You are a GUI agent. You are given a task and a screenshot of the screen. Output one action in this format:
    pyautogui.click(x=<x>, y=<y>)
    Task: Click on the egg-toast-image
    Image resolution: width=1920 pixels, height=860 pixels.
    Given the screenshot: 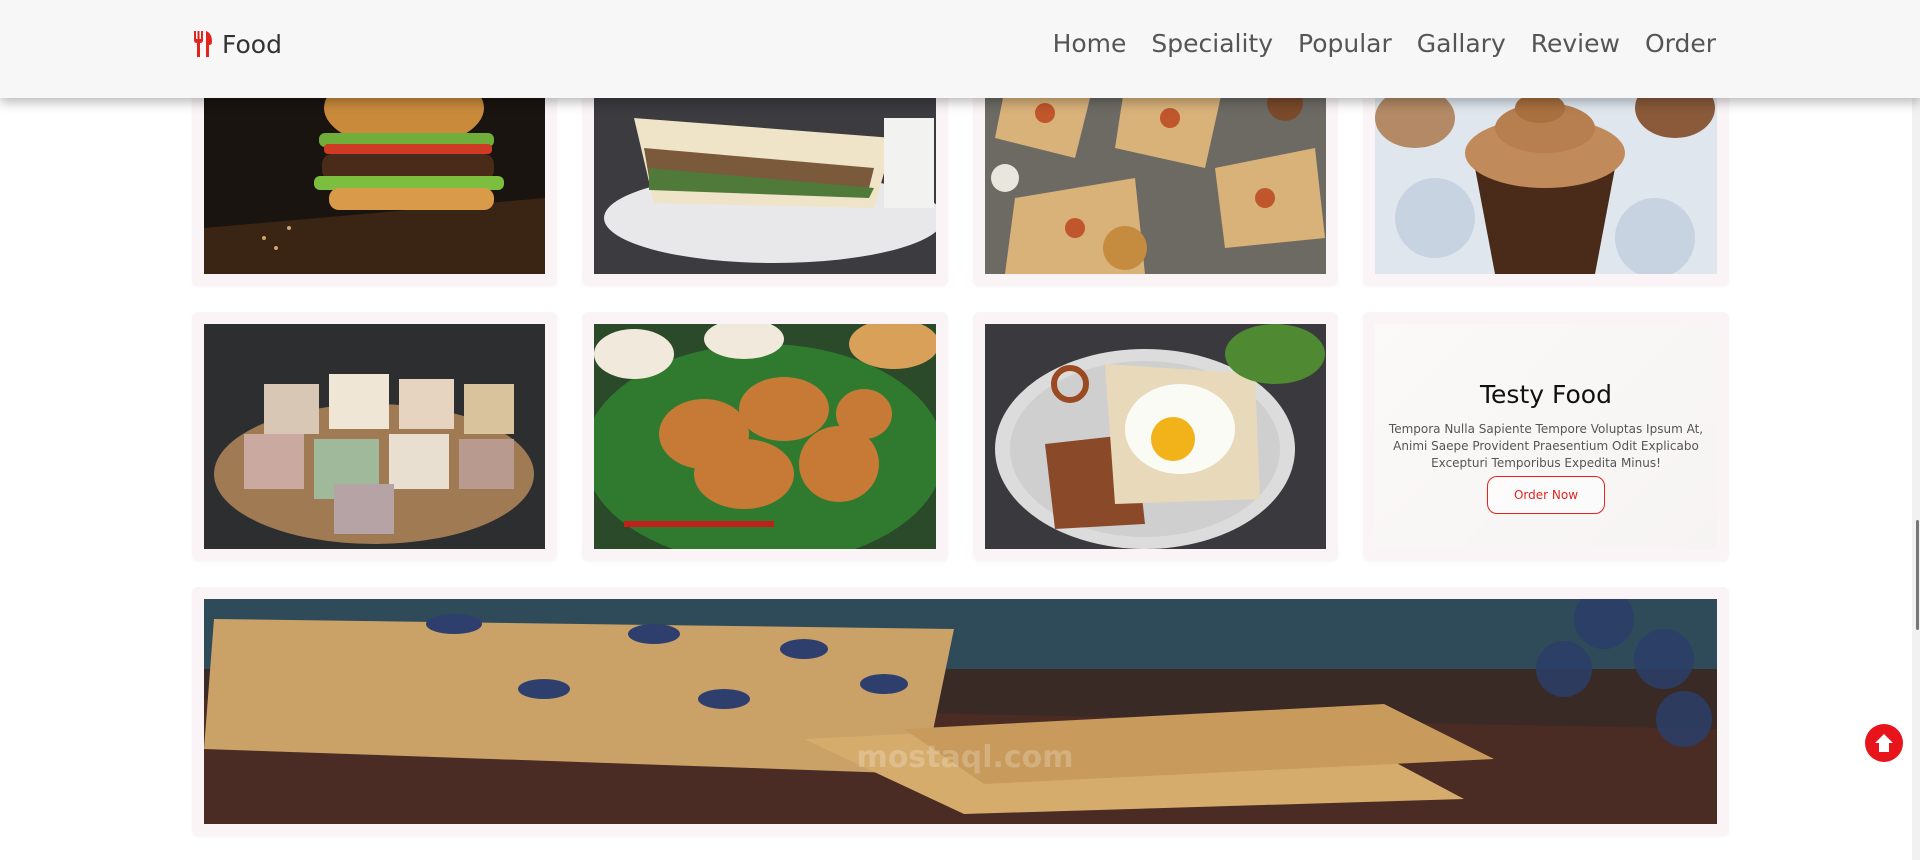 What is the action you would take?
    pyautogui.click(x=1155, y=436)
    